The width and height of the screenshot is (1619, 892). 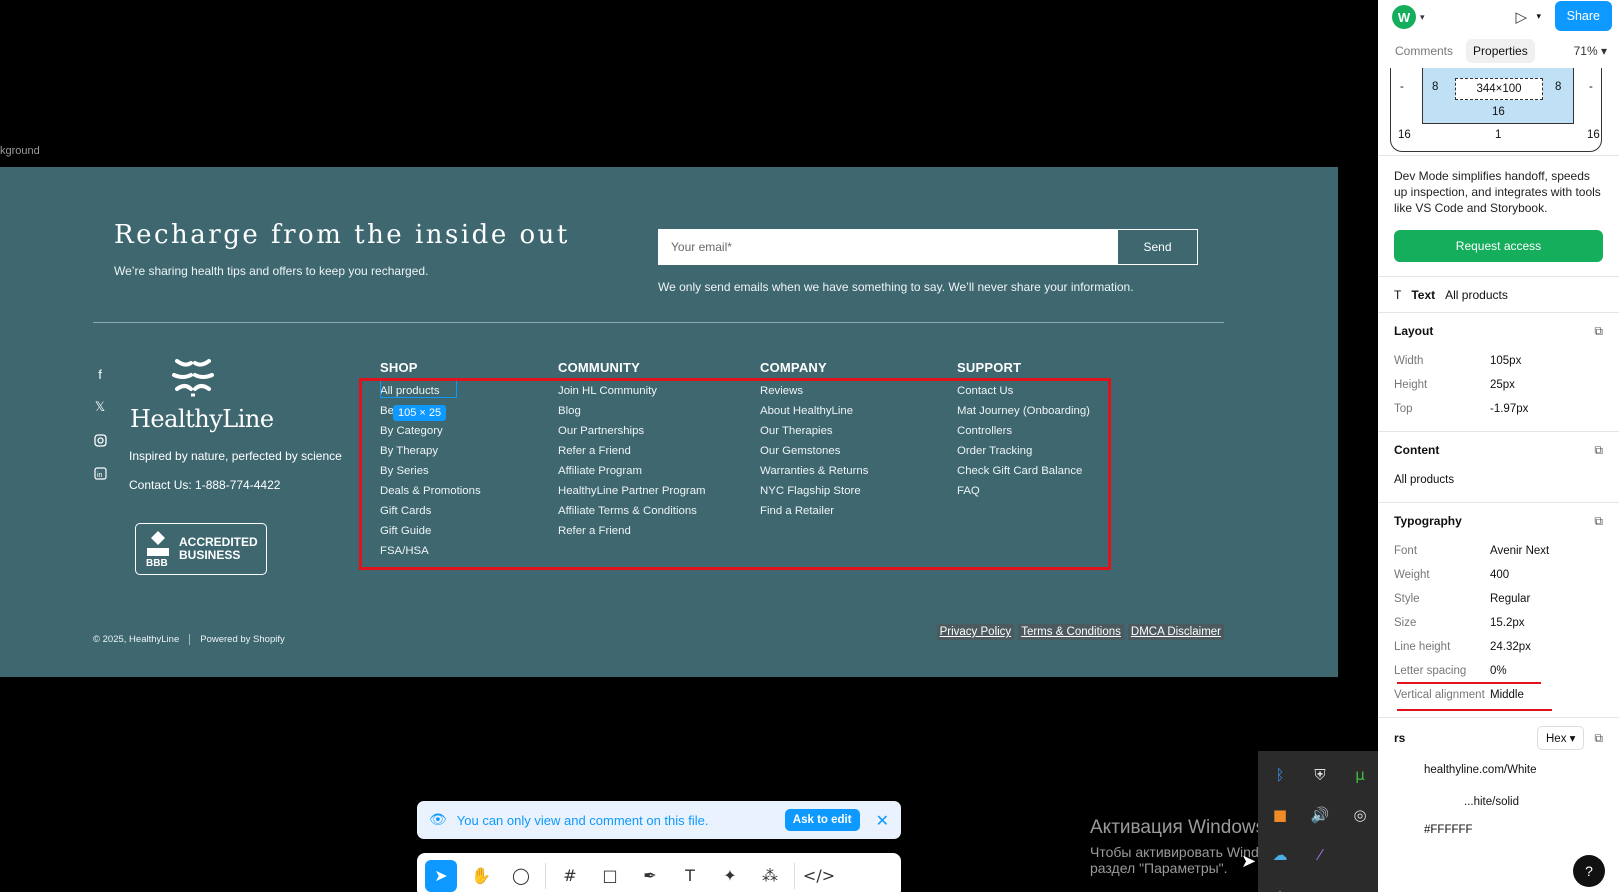 I want to click on present-play-icon: ▷, so click(x=1521, y=17).